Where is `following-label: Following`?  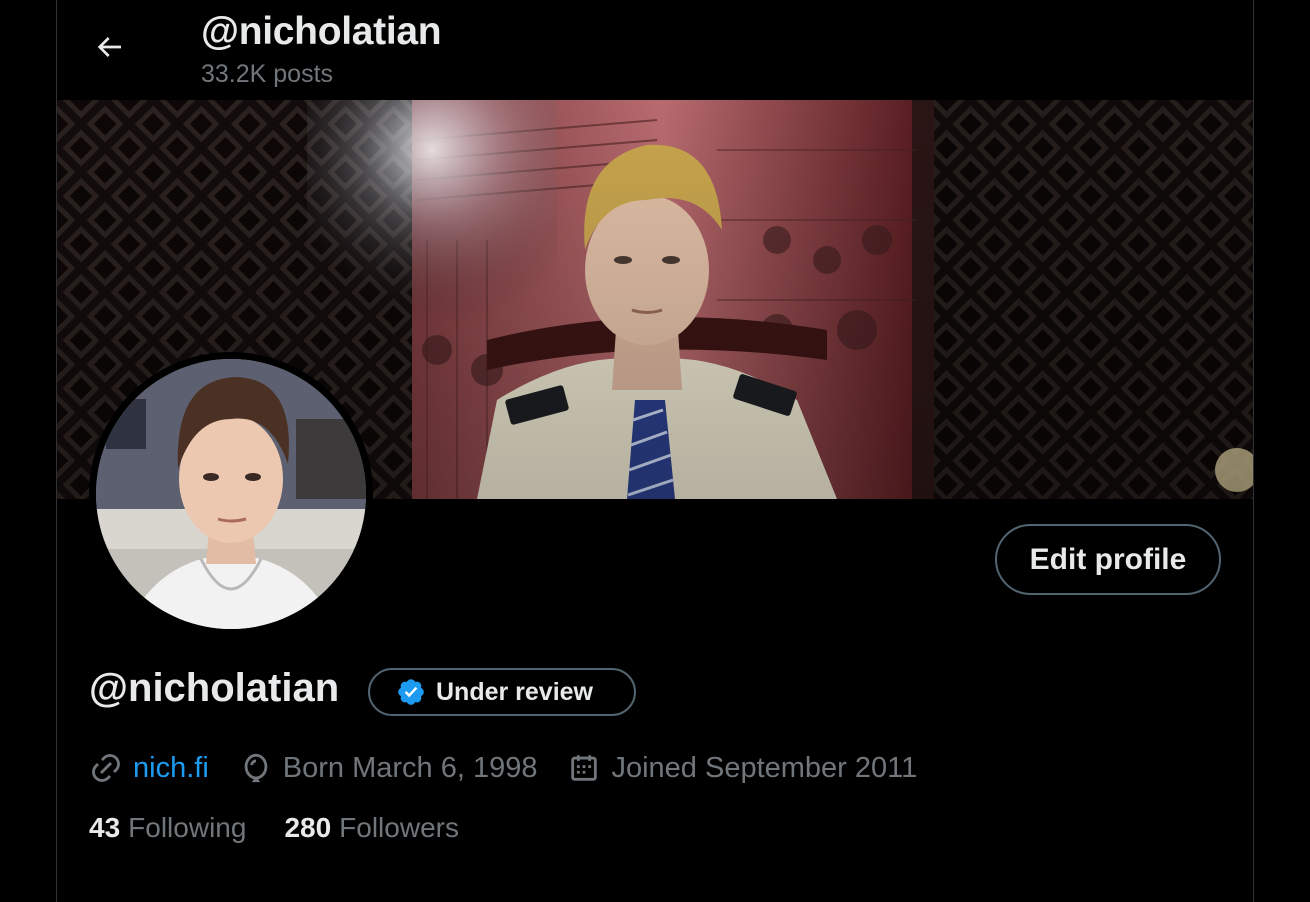 following-label: Following is located at coordinates (187, 827).